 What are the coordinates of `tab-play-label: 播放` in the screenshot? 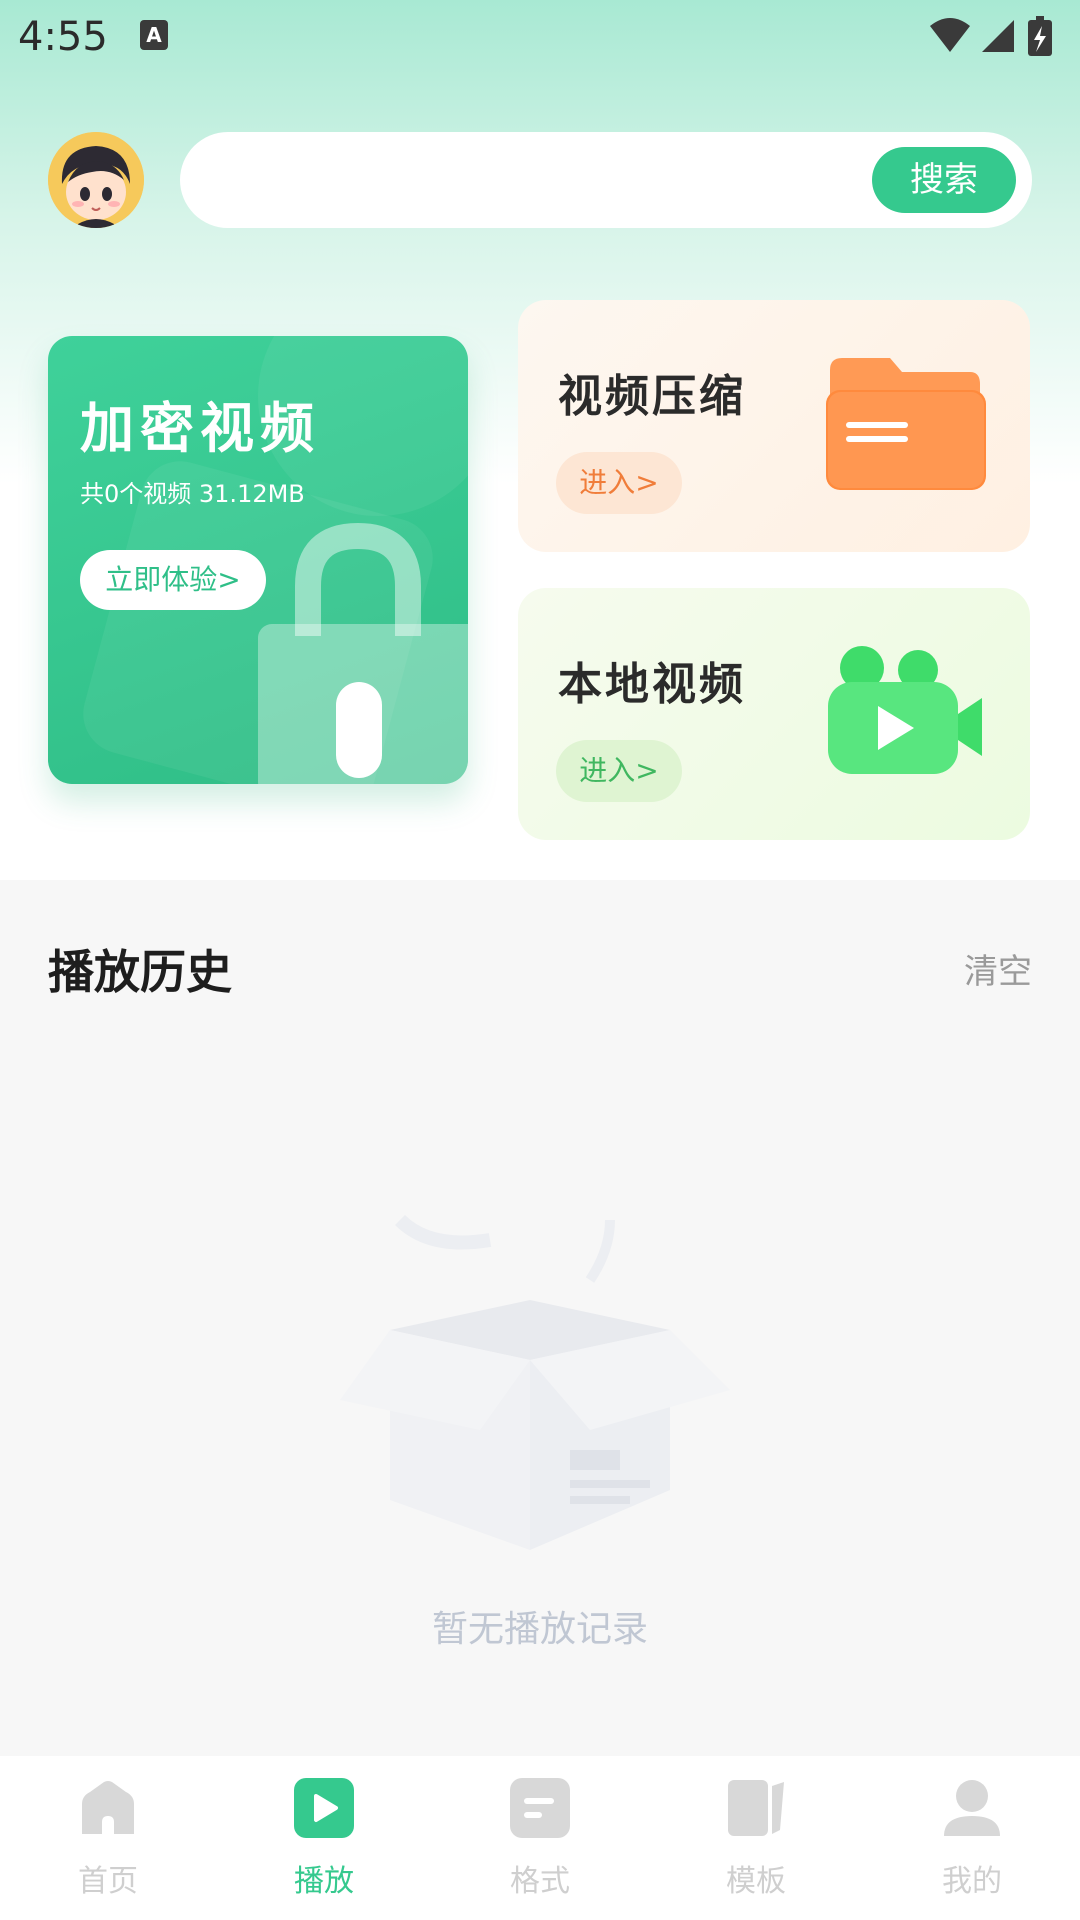 It's located at (324, 1881).